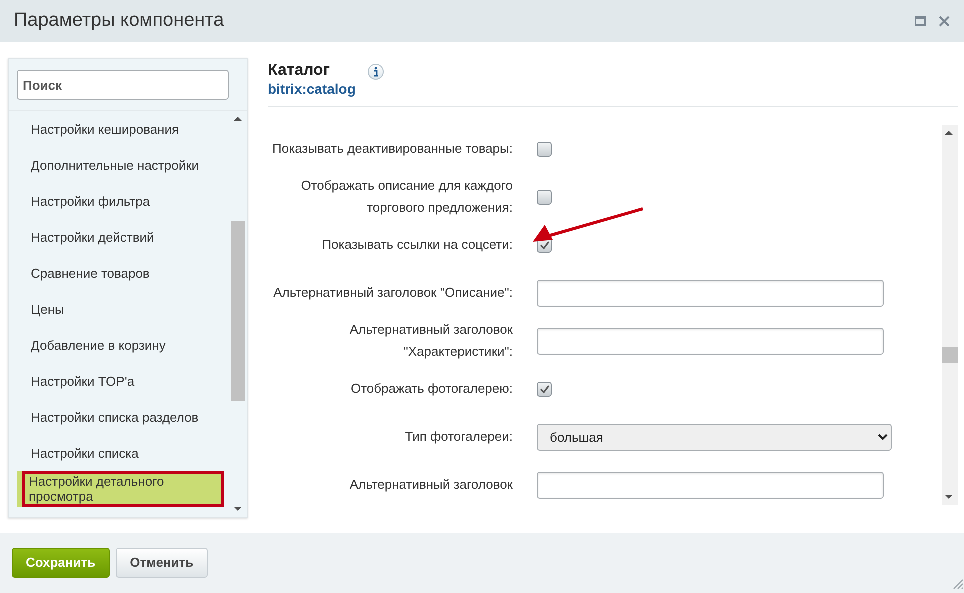  Describe the element at coordinates (417, 245) in the screenshot. I see `field-label: Показывать ссылки на соцсети:` at that location.